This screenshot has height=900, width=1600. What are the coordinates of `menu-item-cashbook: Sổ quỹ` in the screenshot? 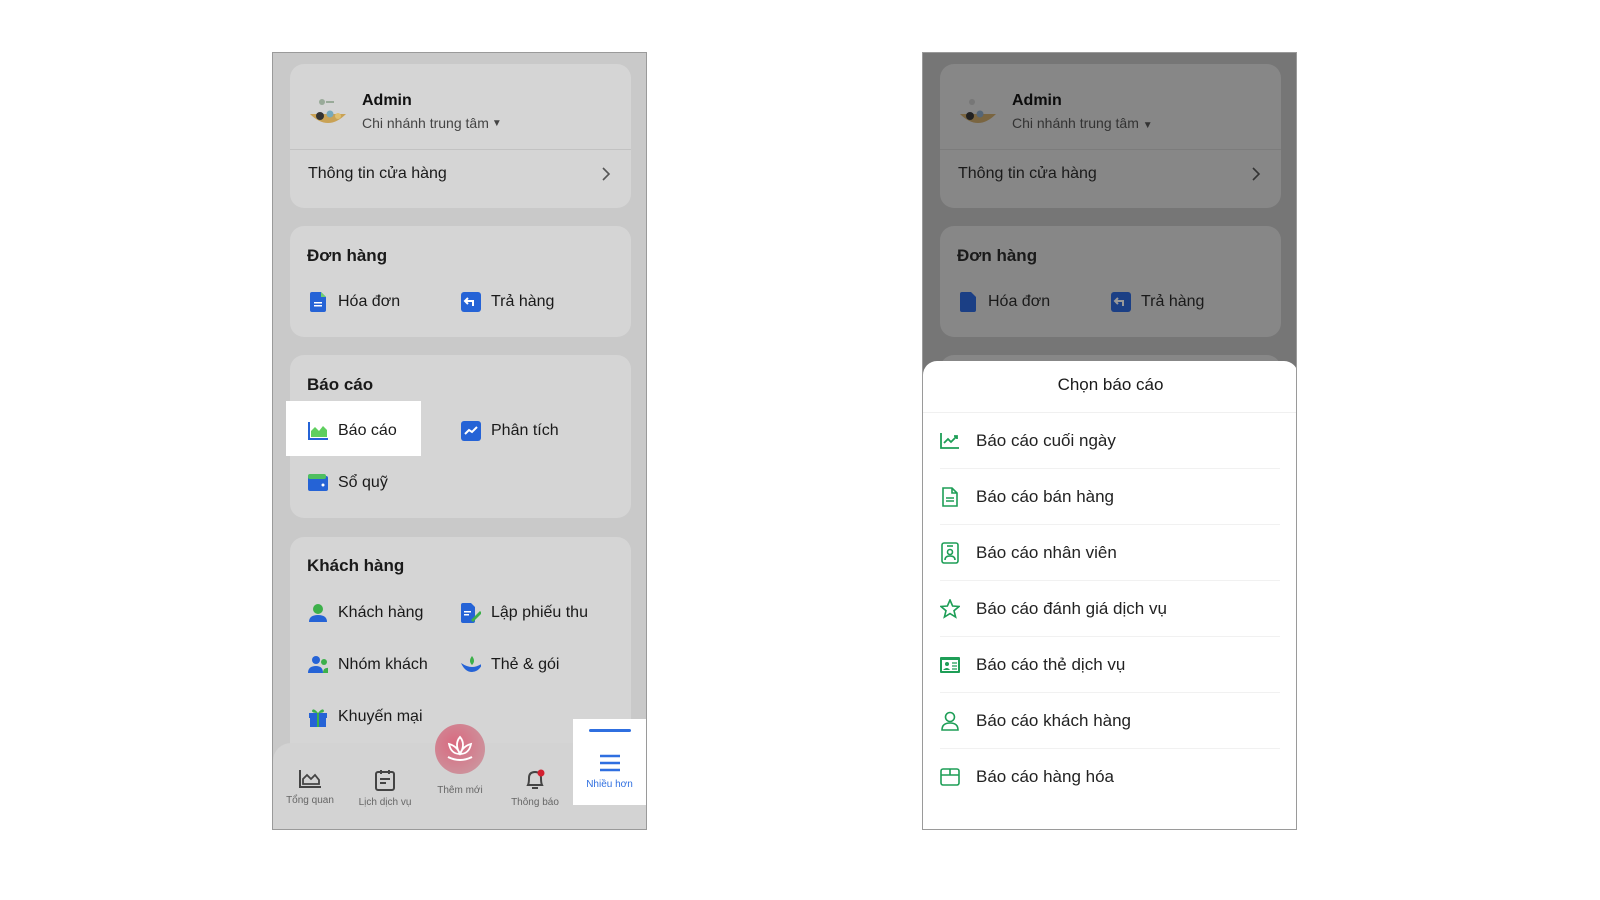 It's located at (348, 483).